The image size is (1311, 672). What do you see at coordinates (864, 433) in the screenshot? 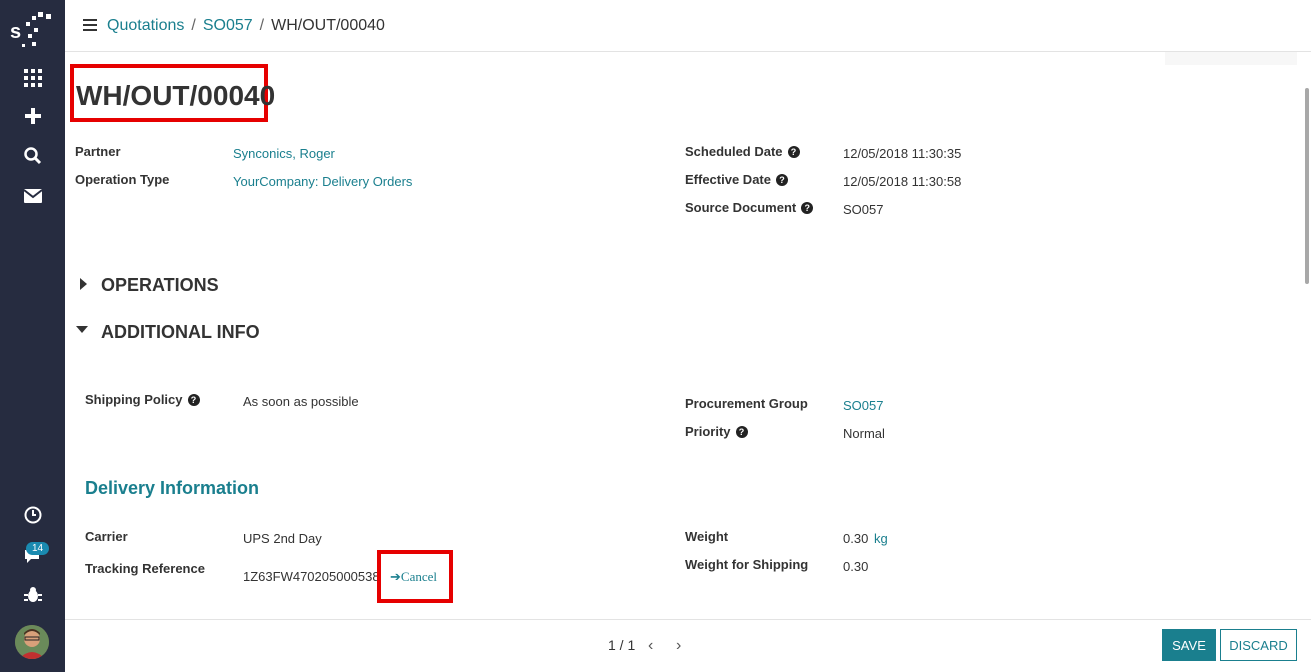
I see `priority-value: Normal` at bounding box center [864, 433].